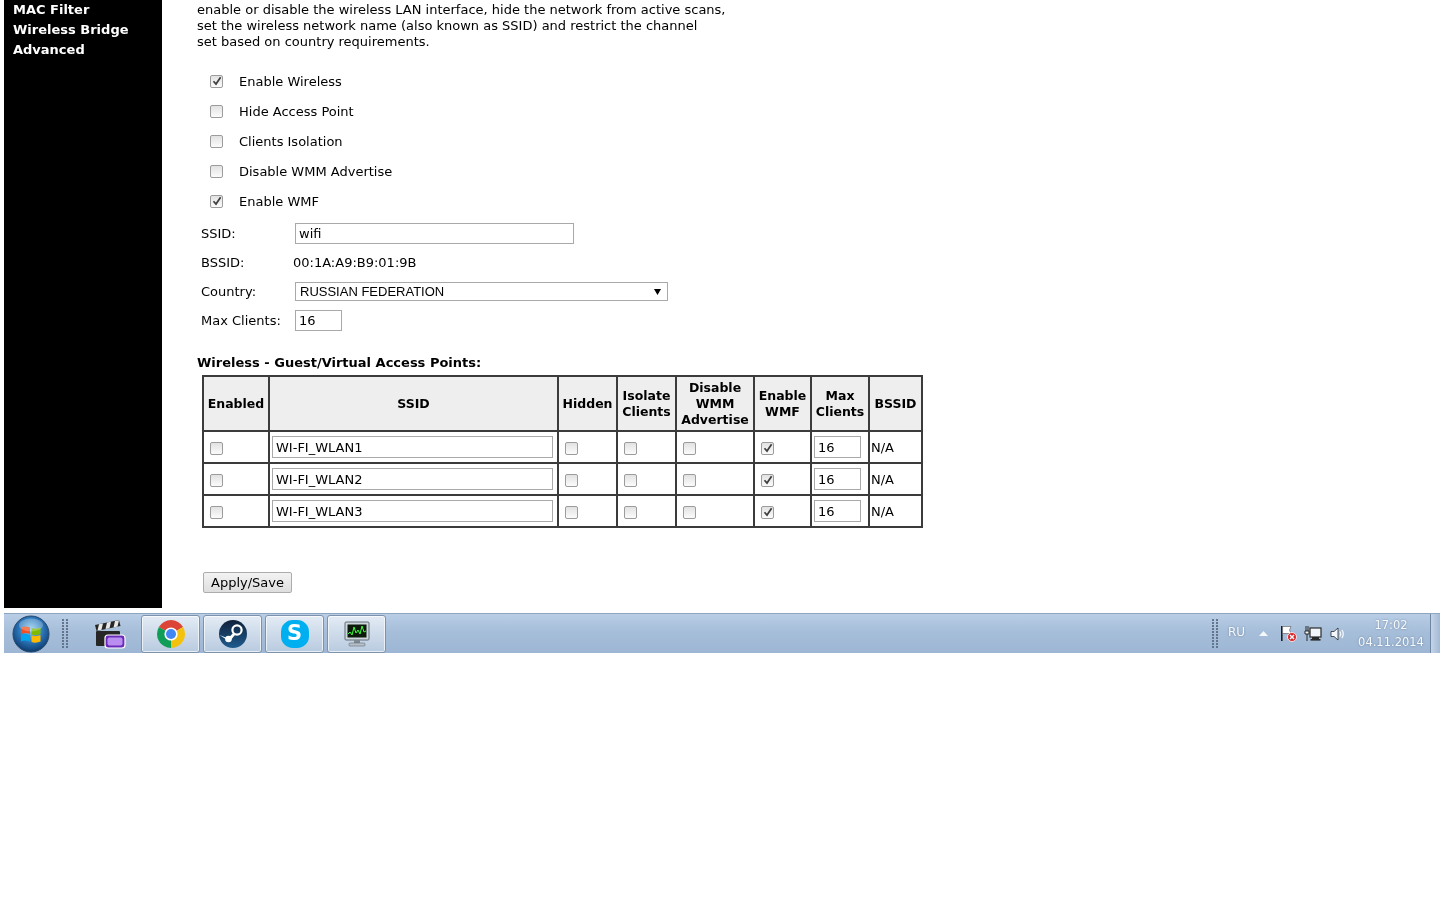 The height and width of the screenshot is (900, 1440). I want to click on checkbox-label: Enable WMF, so click(279, 201).